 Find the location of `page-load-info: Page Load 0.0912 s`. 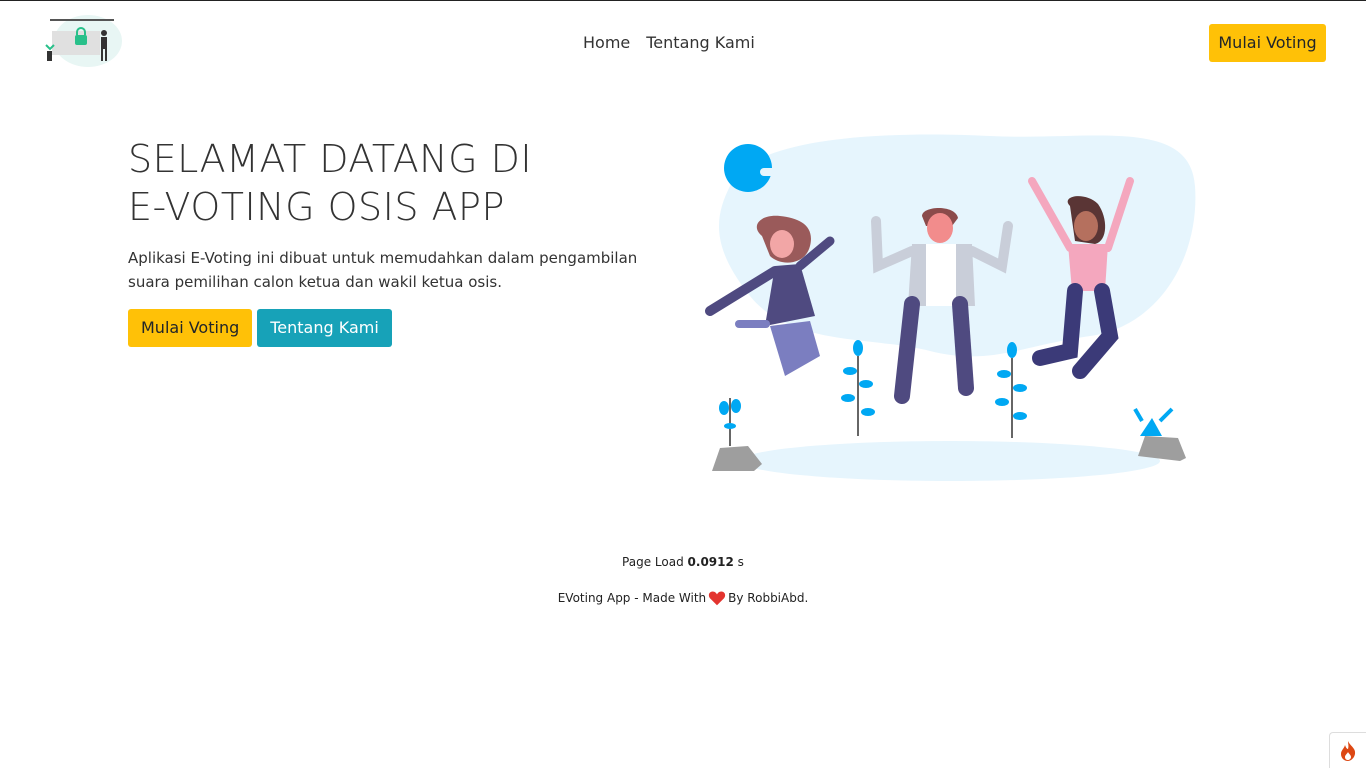

page-load-info: Page Load 0.0912 s is located at coordinates (683, 562).